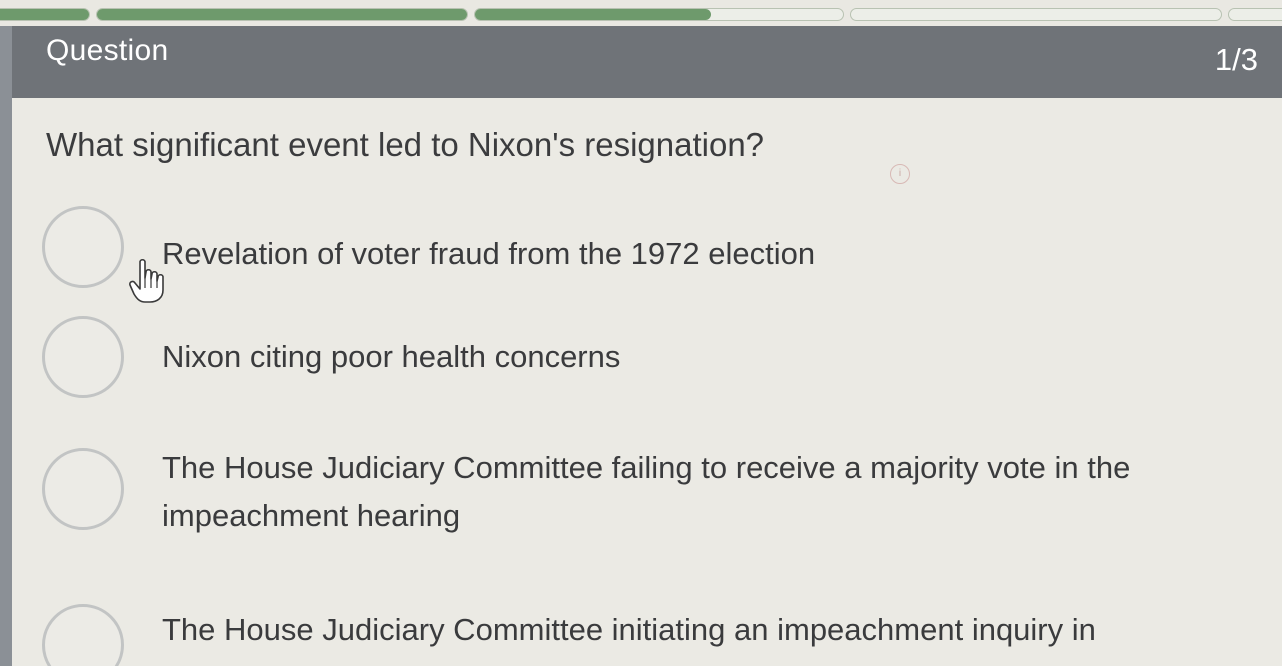  I want to click on question-counter: 1/3, so click(1236, 59).